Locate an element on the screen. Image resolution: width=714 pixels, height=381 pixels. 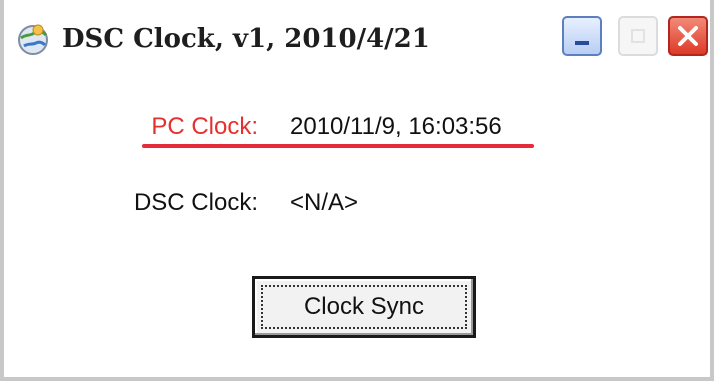
pc-clock-label: PC Clock: is located at coordinates (204, 126).